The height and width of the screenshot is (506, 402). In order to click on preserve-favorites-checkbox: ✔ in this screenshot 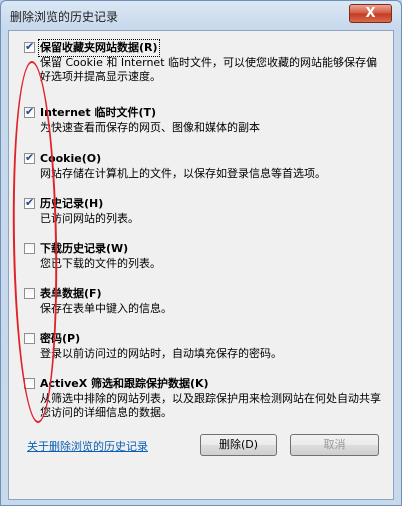, I will do `click(29, 46)`.